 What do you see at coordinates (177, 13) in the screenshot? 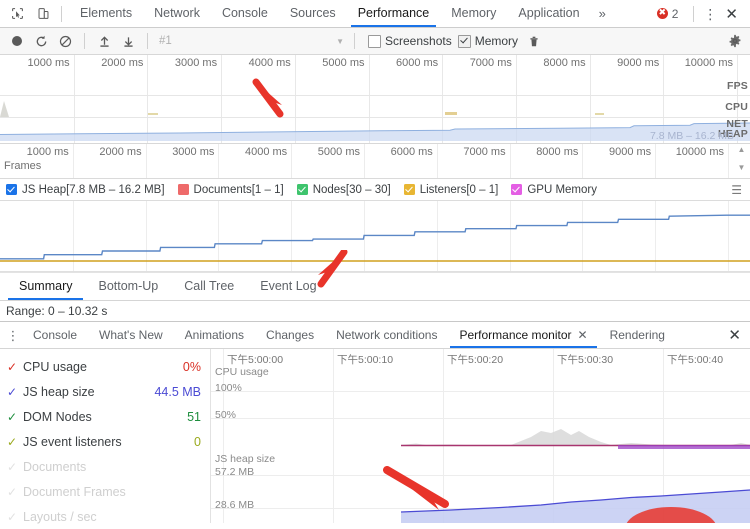
I see `tab-network: Network` at bounding box center [177, 13].